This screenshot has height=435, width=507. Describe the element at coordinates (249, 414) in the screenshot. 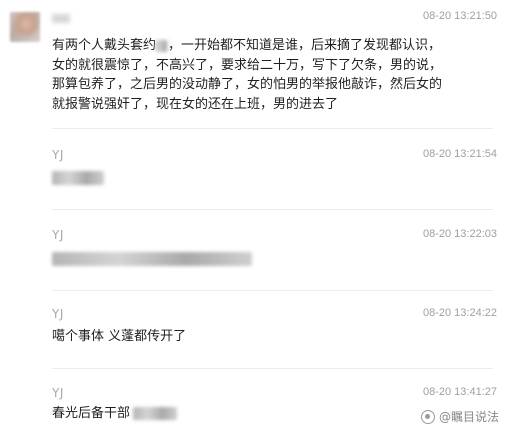

I see `message-text: 春光后备干部` at that location.